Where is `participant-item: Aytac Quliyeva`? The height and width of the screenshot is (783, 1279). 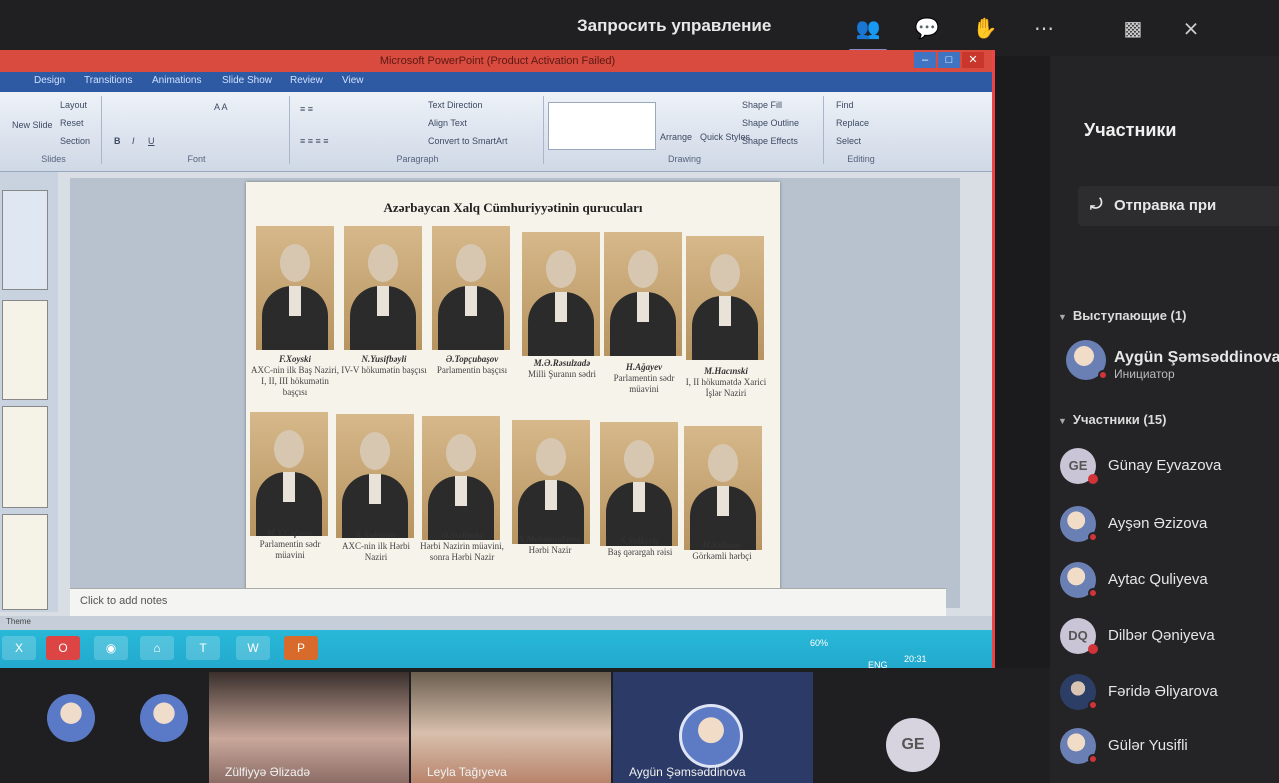
participant-item: Aytac Quliyeva is located at coordinates (1169, 582).